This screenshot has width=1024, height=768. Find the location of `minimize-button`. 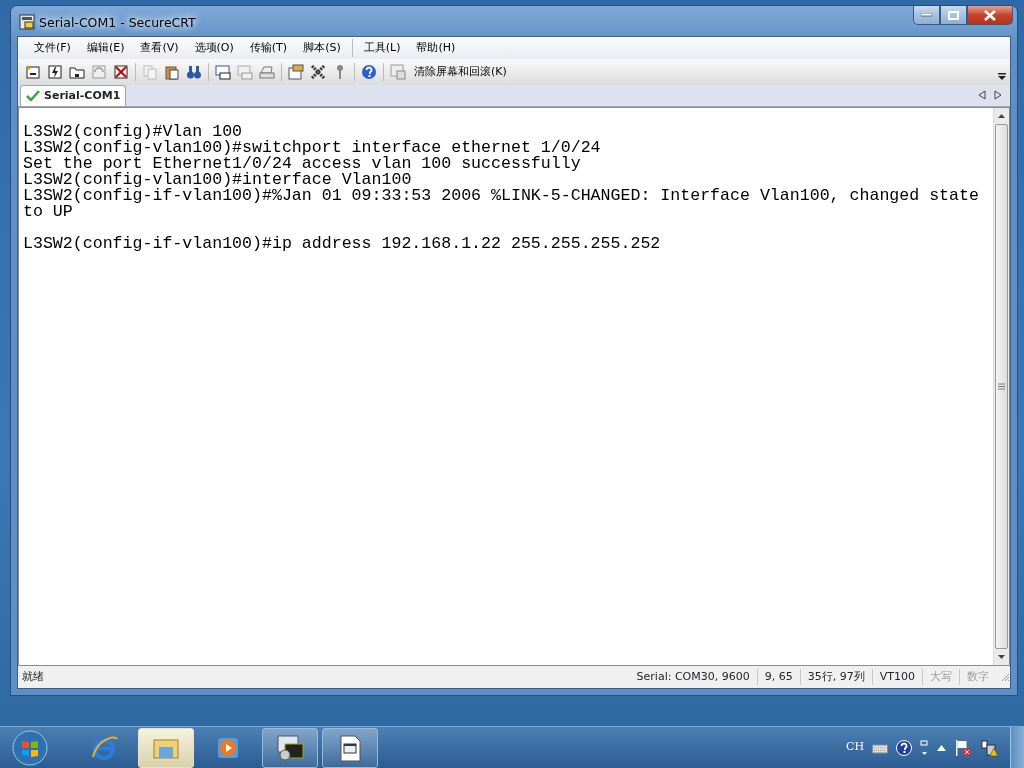

minimize-button is located at coordinates (926, 15).